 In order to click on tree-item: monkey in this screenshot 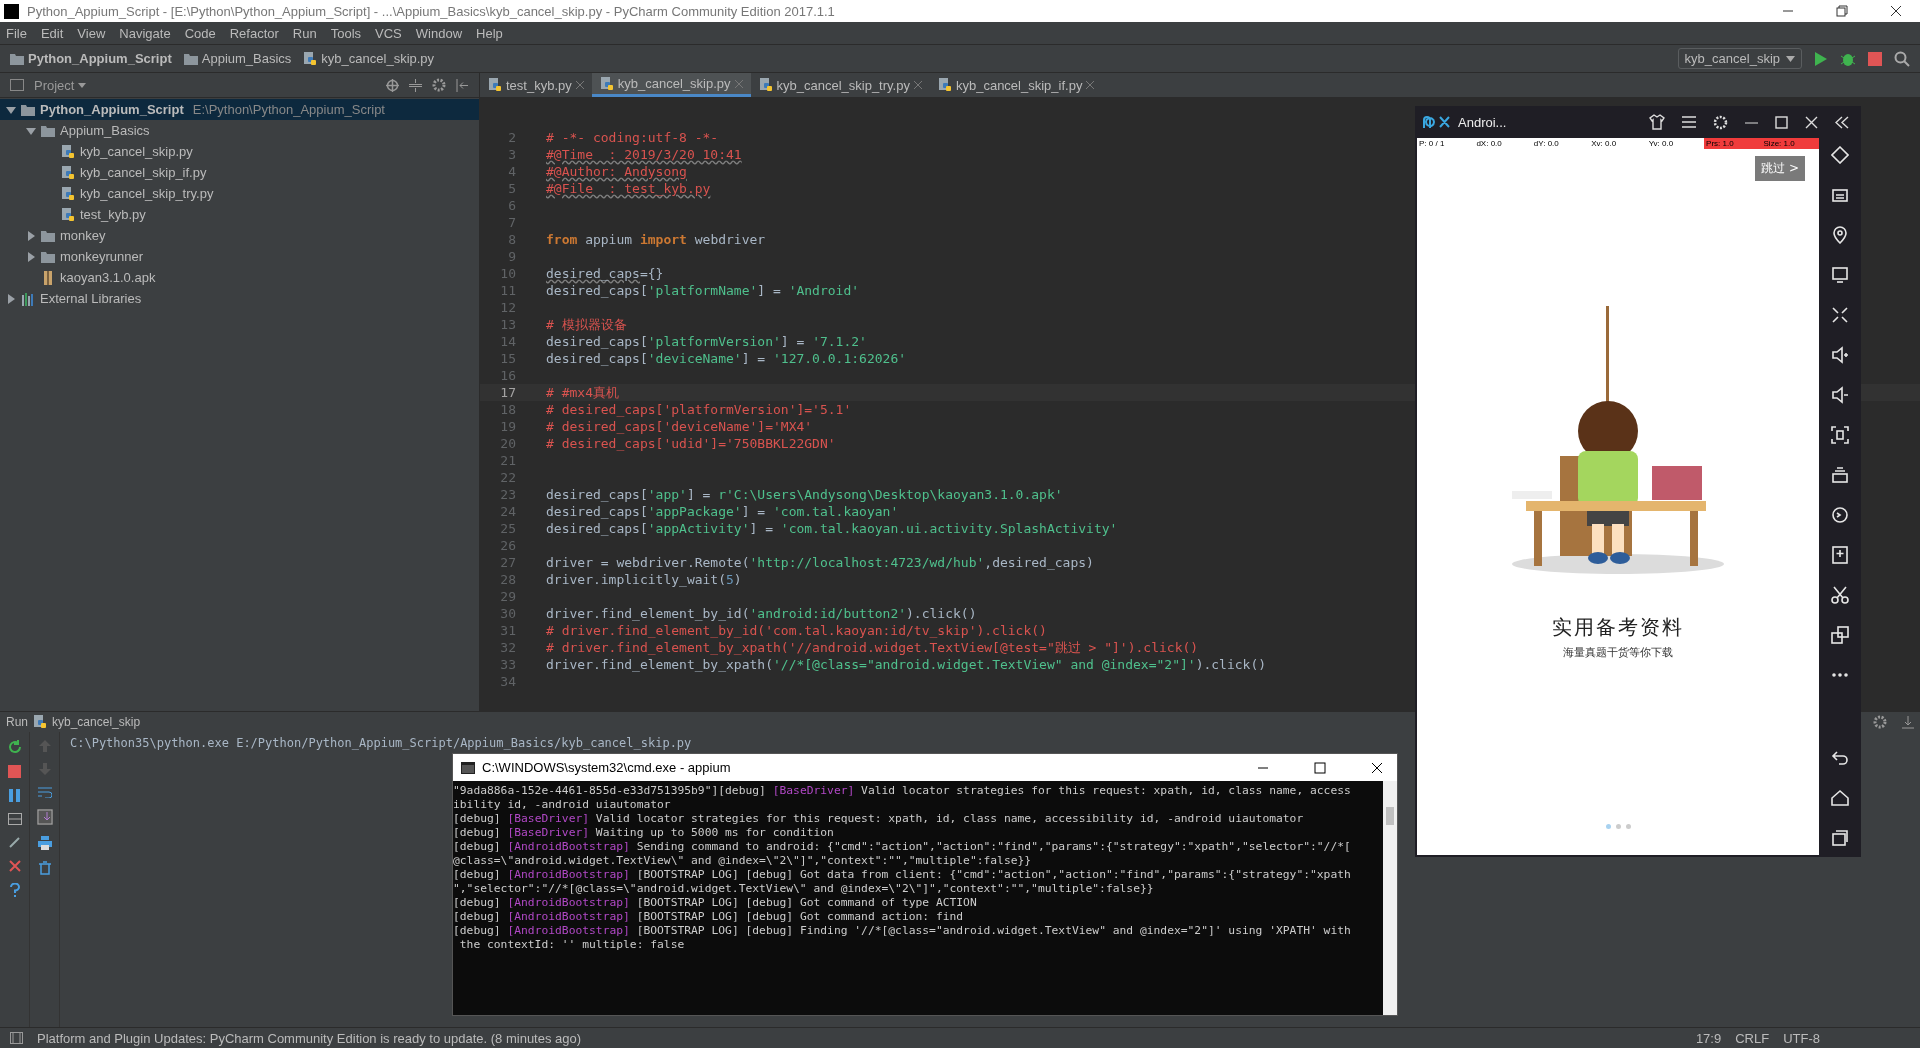, I will do `click(239, 235)`.